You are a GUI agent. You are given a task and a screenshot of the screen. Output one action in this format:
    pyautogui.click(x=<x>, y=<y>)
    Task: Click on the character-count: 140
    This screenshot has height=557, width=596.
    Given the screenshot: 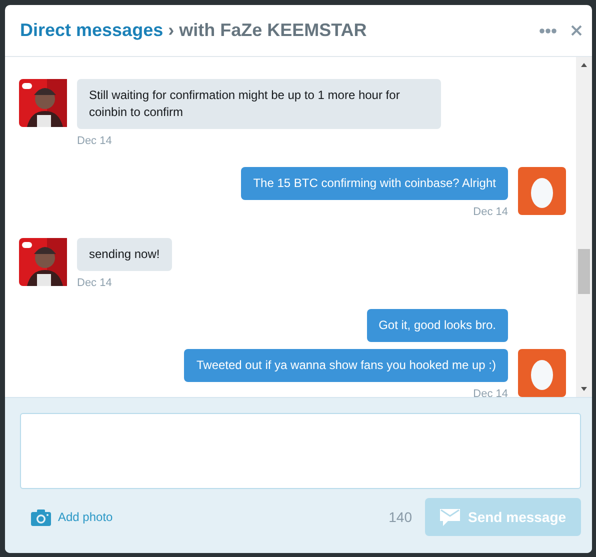 What is the action you would take?
    pyautogui.click(x=400, y=517)
    